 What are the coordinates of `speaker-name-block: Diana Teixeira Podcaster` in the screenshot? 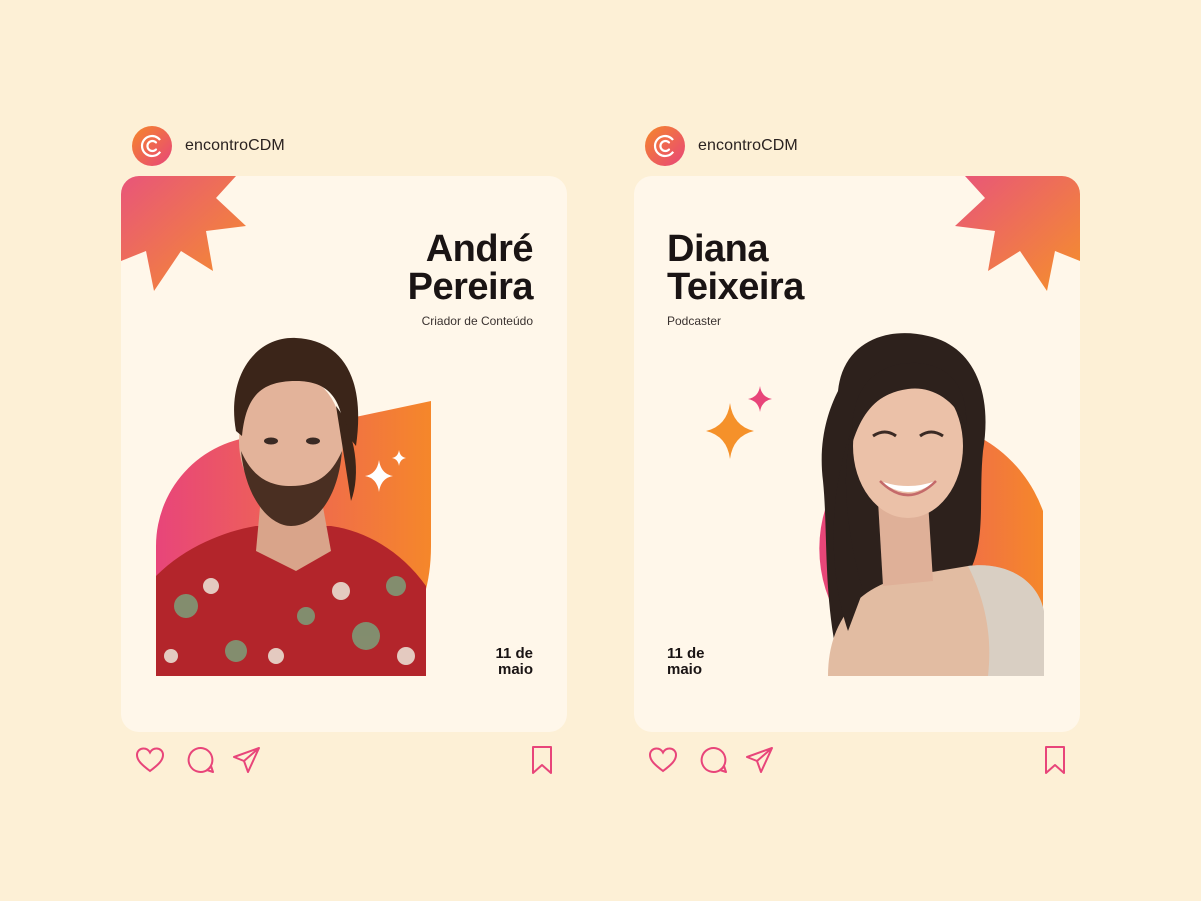 It's located at (735, 279).